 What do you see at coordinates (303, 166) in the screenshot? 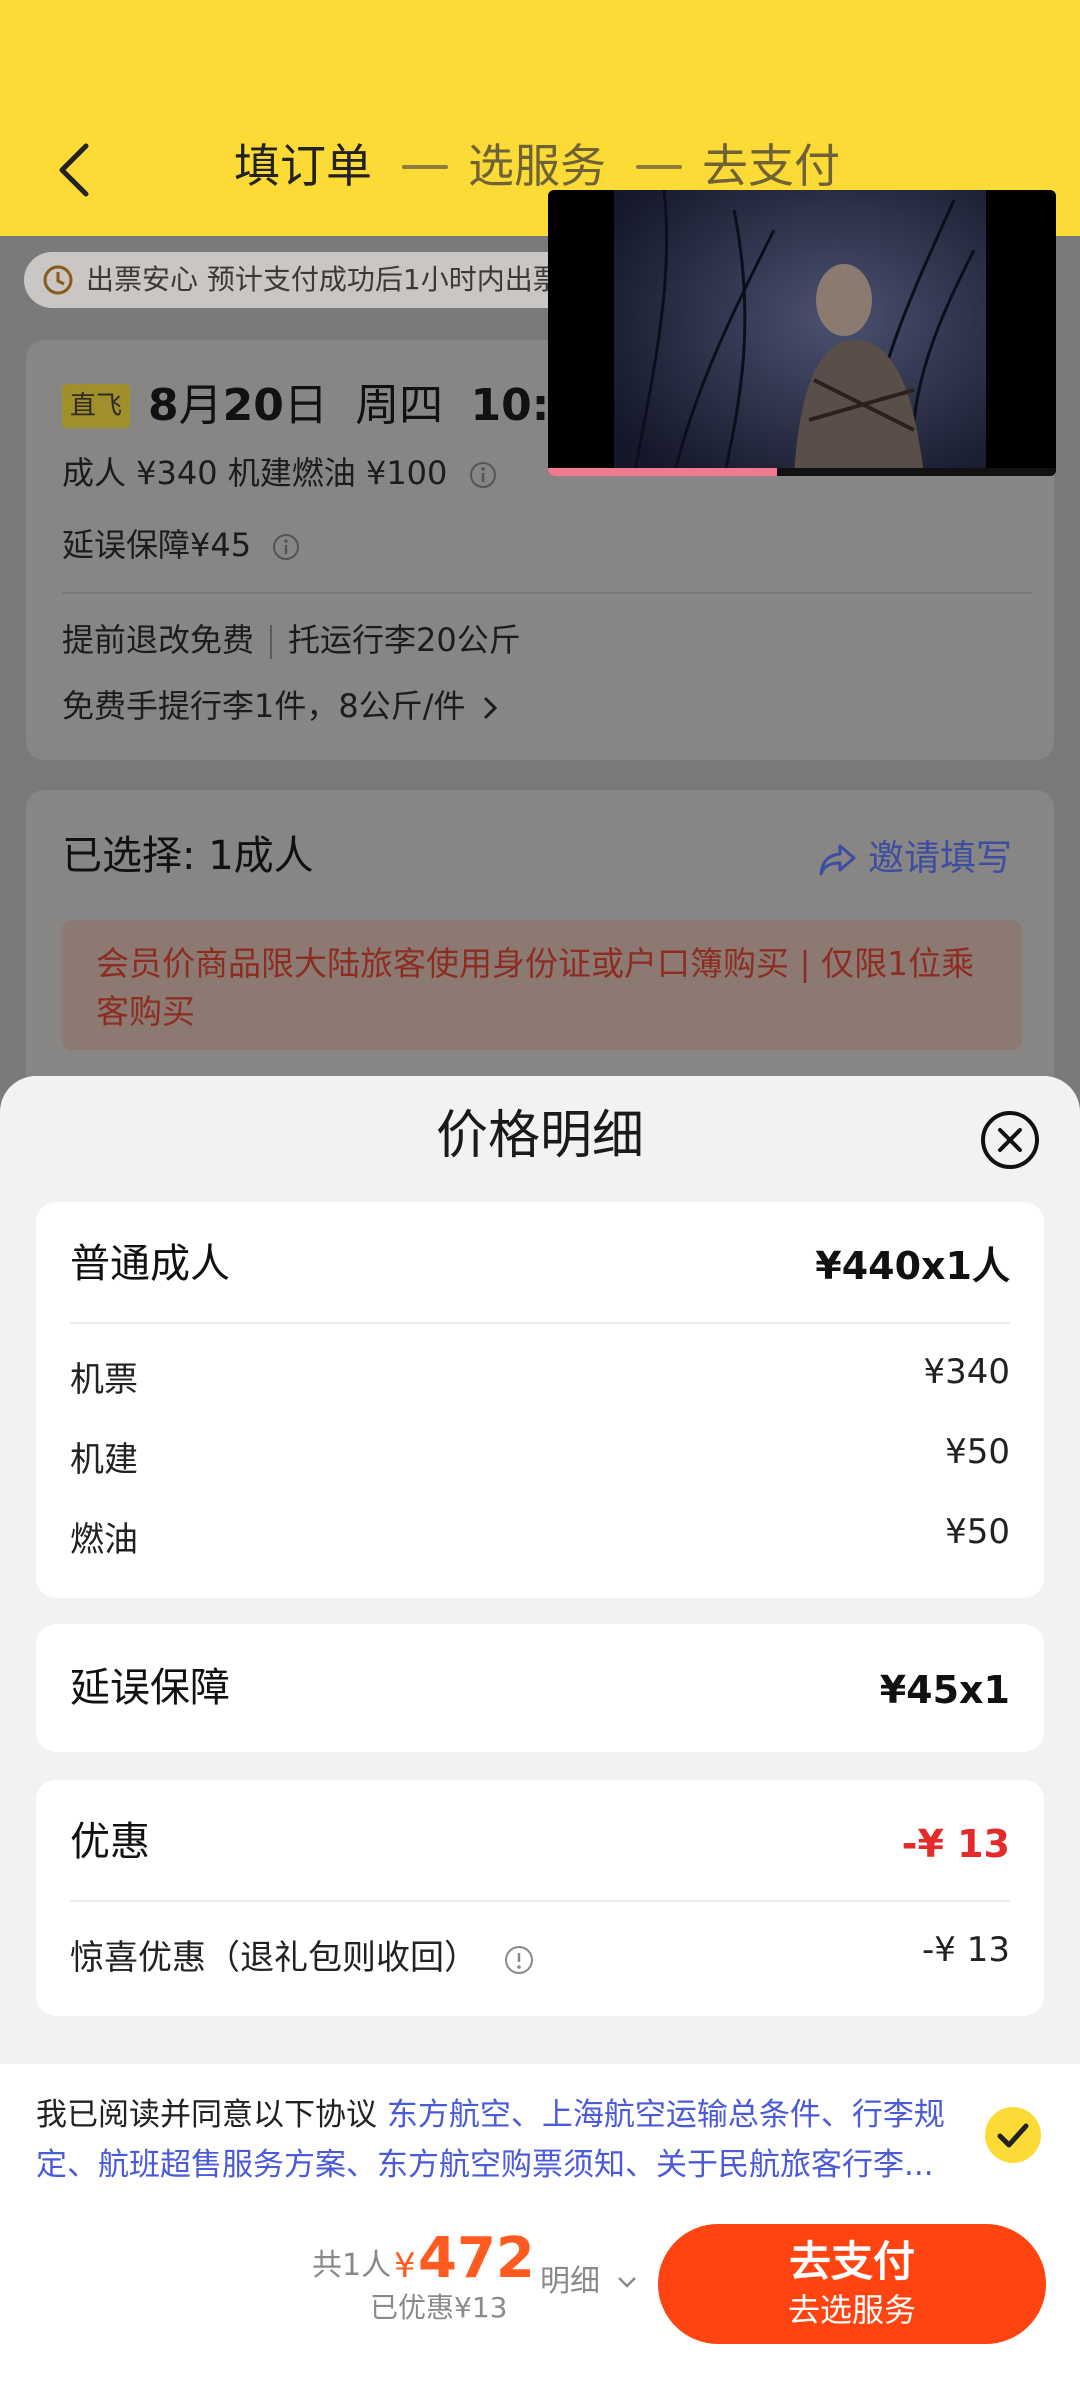
I see `step-fill-order: 填订单` at bounding box center [303, 166].